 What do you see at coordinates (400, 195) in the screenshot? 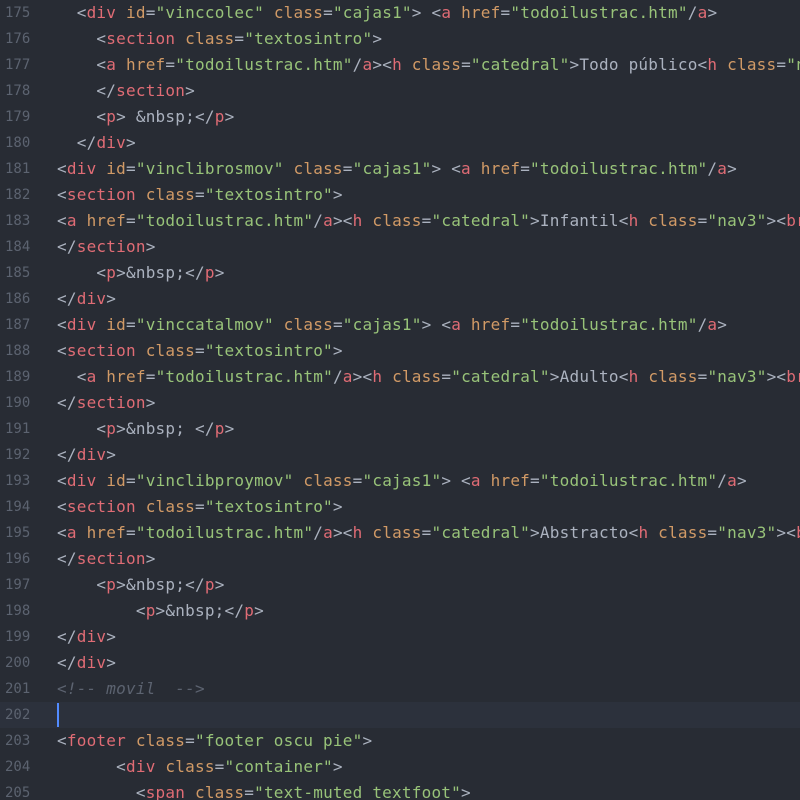
I see `code-line: 182 <section class="textosintro">` at bounding box center [400, 195].